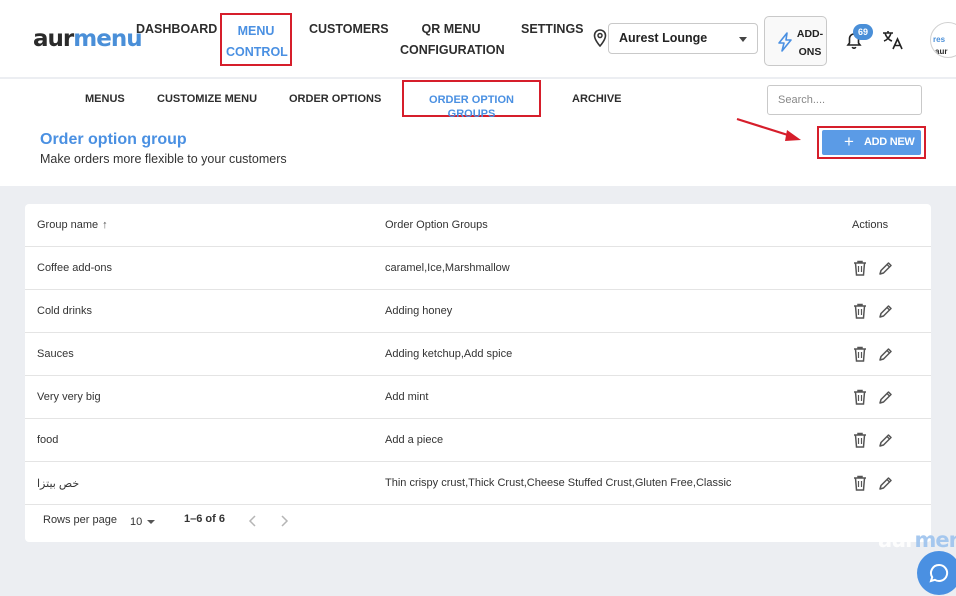  I want to click on chevron-left-icon, so click(253, 521).